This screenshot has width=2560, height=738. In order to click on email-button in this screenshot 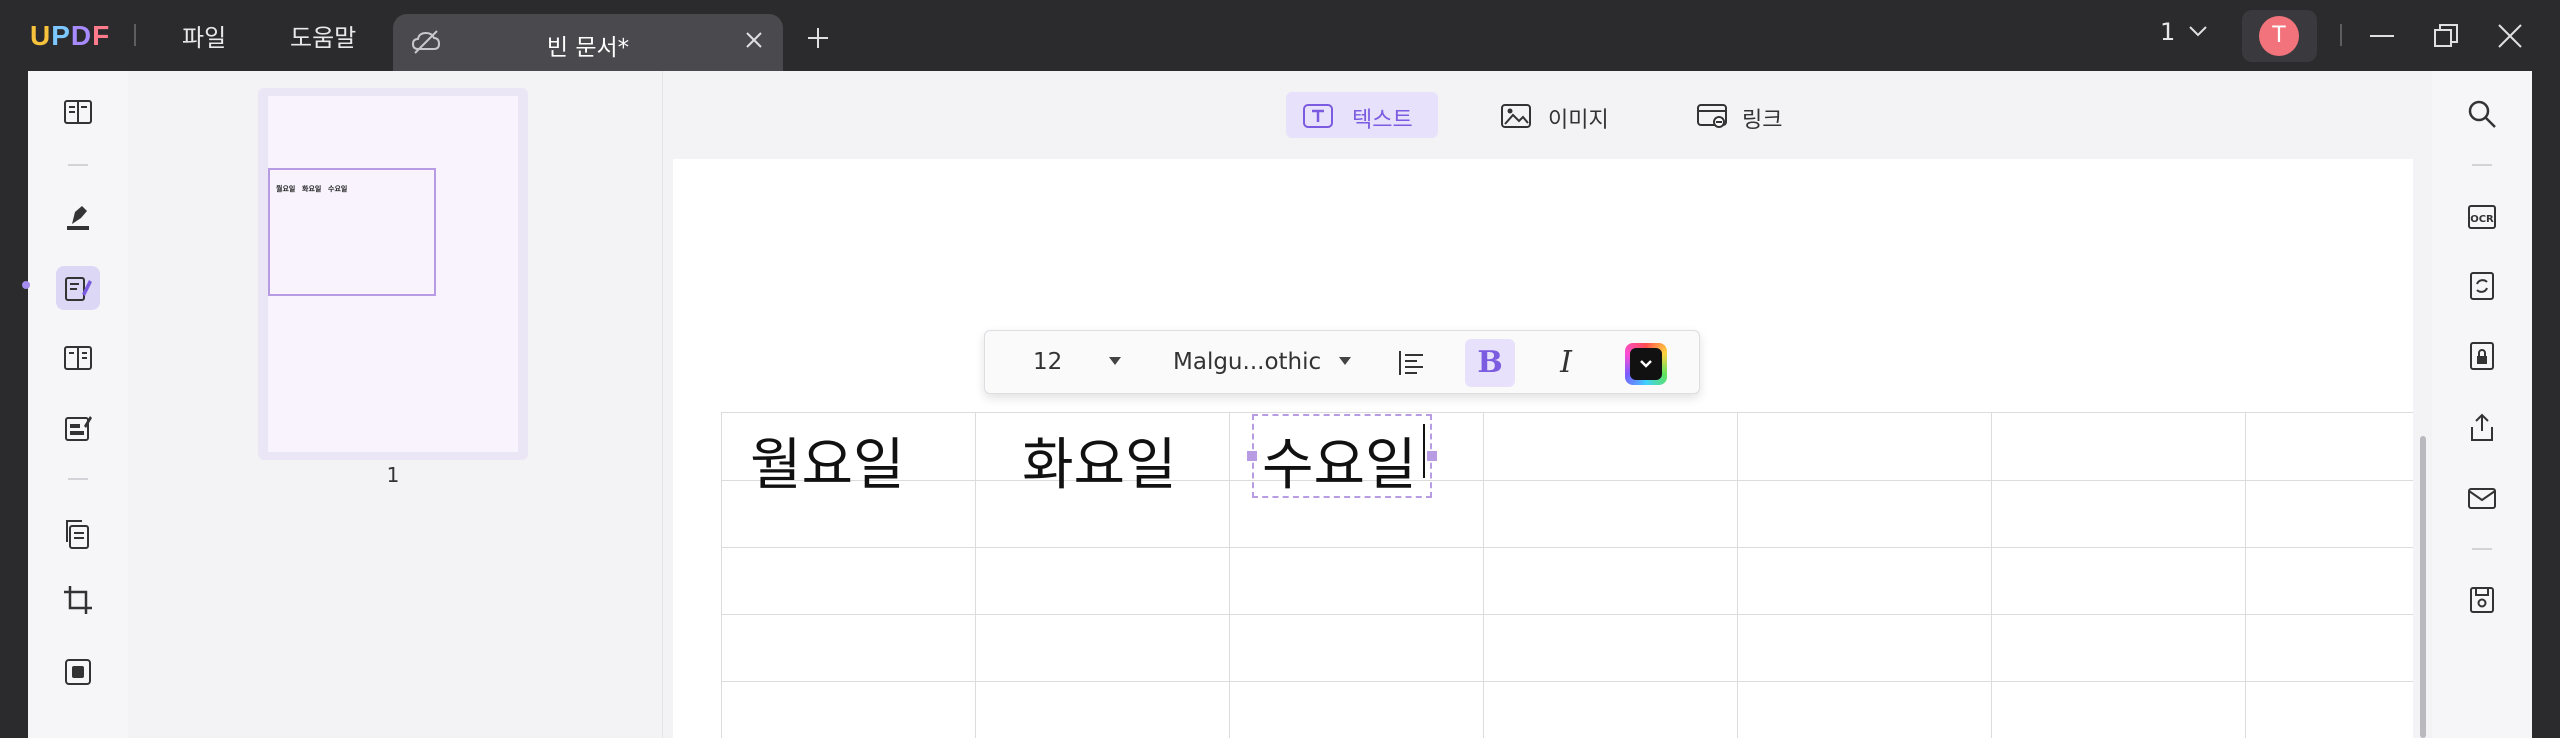, I will do `click(2482, 498)`.